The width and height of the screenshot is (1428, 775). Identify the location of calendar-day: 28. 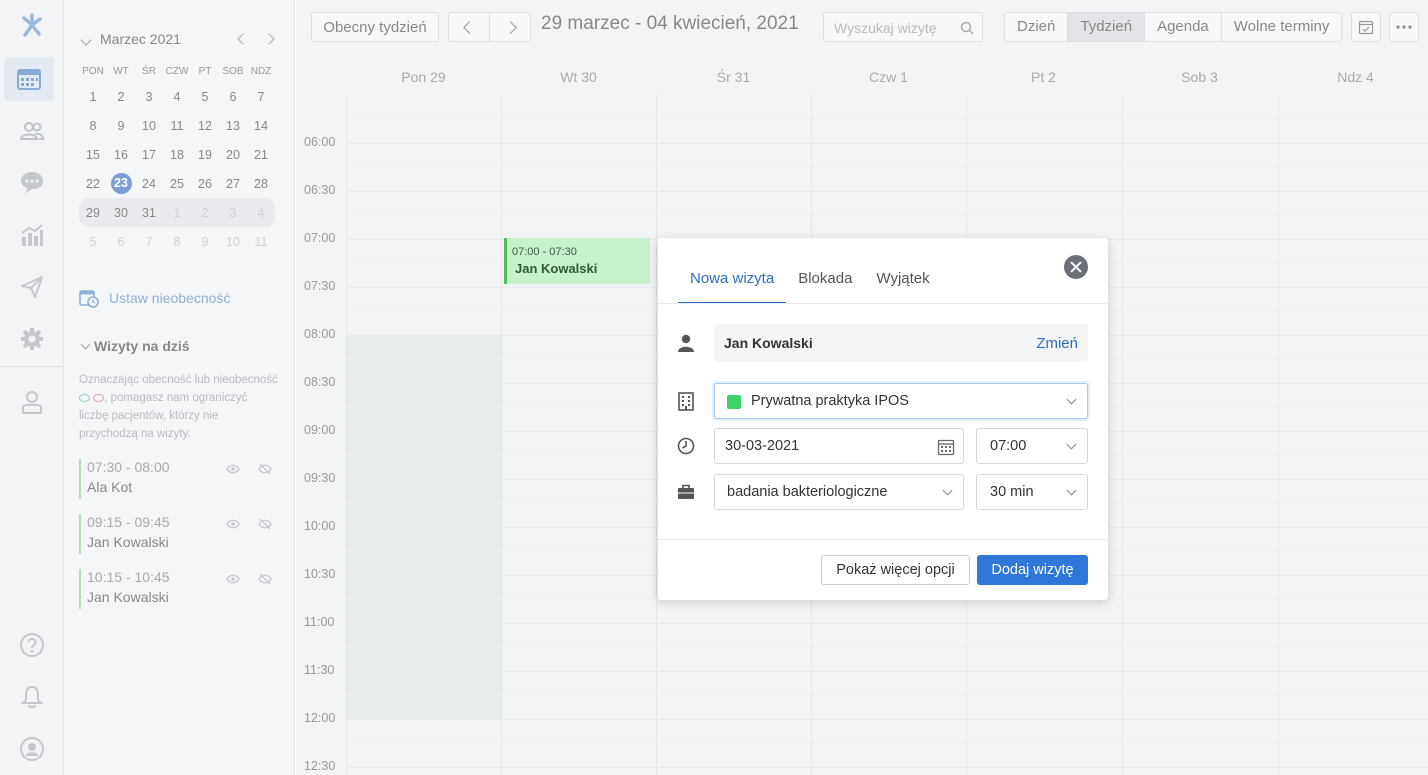
(261, 184).